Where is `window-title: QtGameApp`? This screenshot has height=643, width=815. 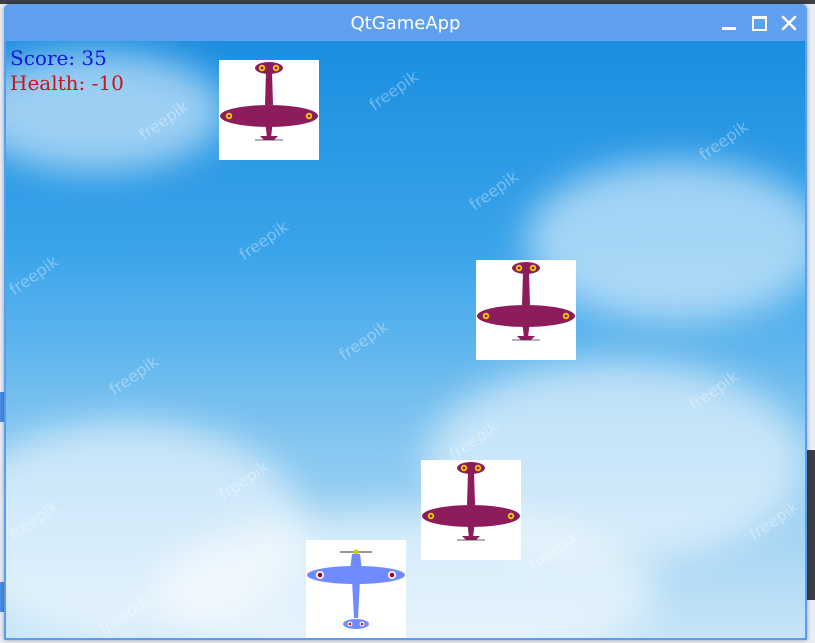
window-title: QtGameApp is located at coordinates (405, 23).